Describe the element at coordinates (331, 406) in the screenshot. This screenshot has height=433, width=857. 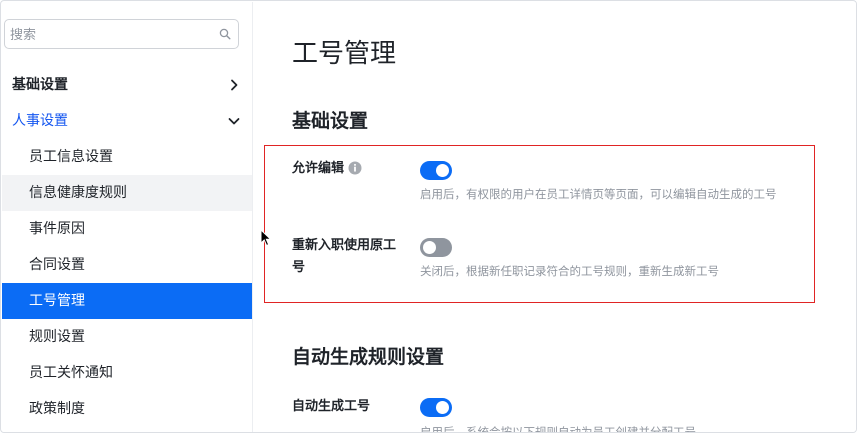
I see `setting-label-auto-generate: 自动生成工号` at that location.